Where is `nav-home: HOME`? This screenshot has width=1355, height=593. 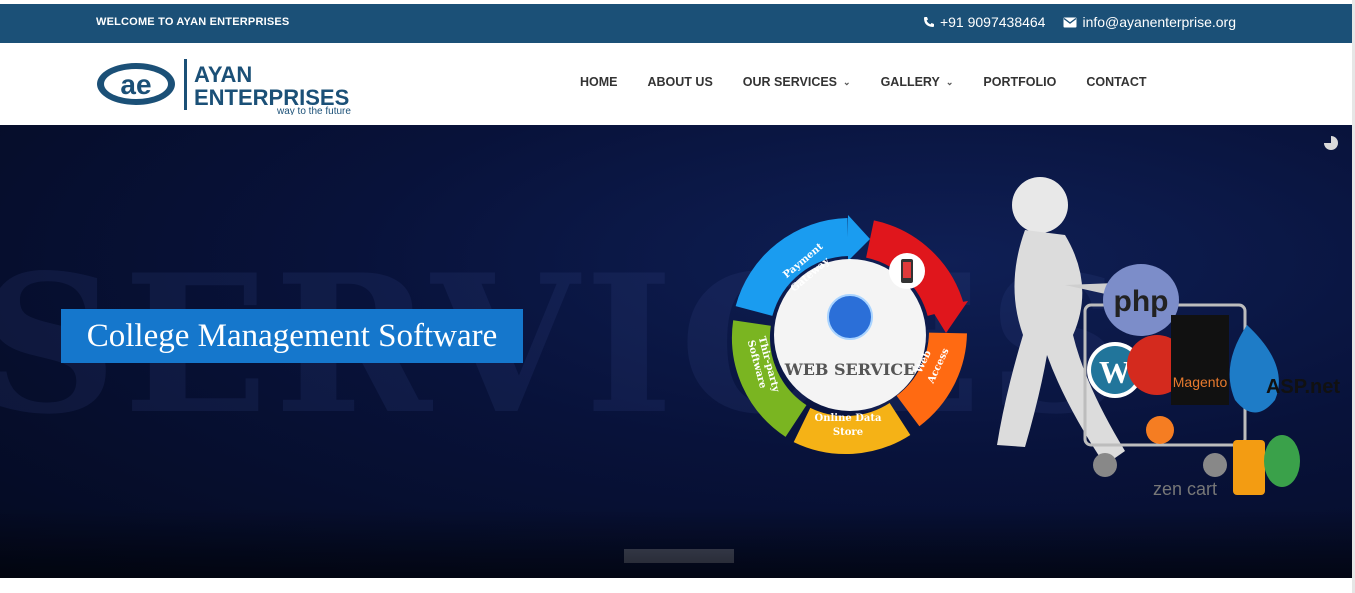
nav-home: HOME is located at coordinates (599, 82).